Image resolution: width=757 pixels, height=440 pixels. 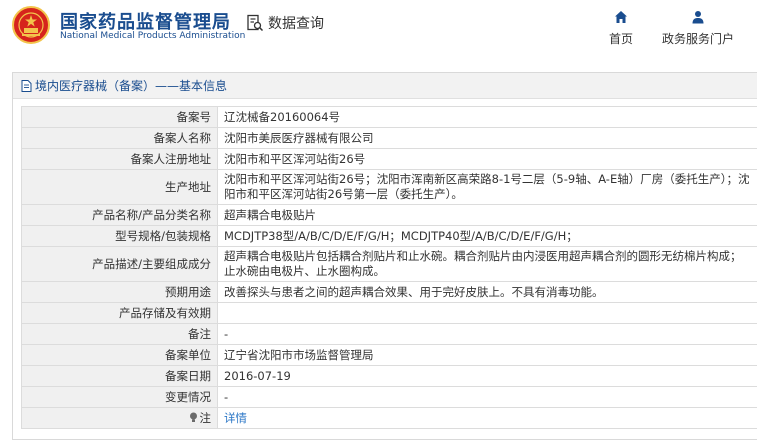 I want to click on breadcrumb-text: 境内医疗器械（备案）——基本信息, so click(x=131, y=86).